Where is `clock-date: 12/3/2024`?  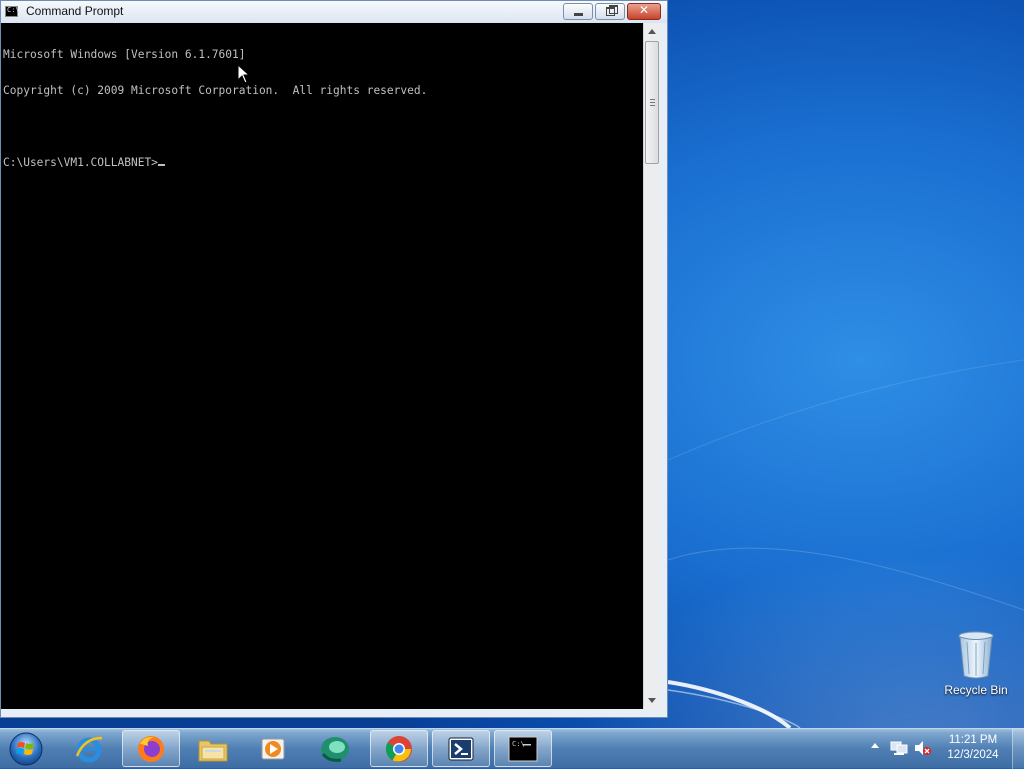 clock-date: 12/3/2024 is located at coordinates (973, 755).